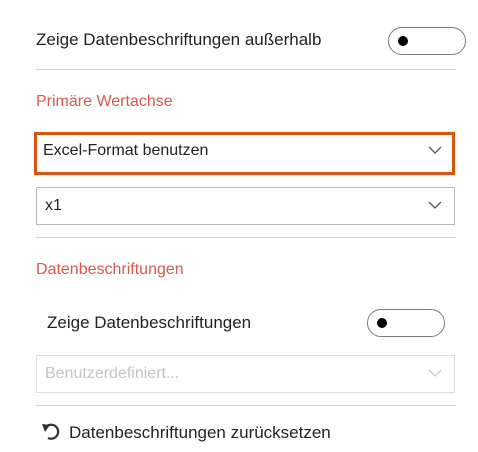 Image resolution: width=478 pixels, height=452 pixels. Describe the element at coordinates (126, 150) in the screenshot. I see `number-format-value: Excel-Format benutzen` at that location.